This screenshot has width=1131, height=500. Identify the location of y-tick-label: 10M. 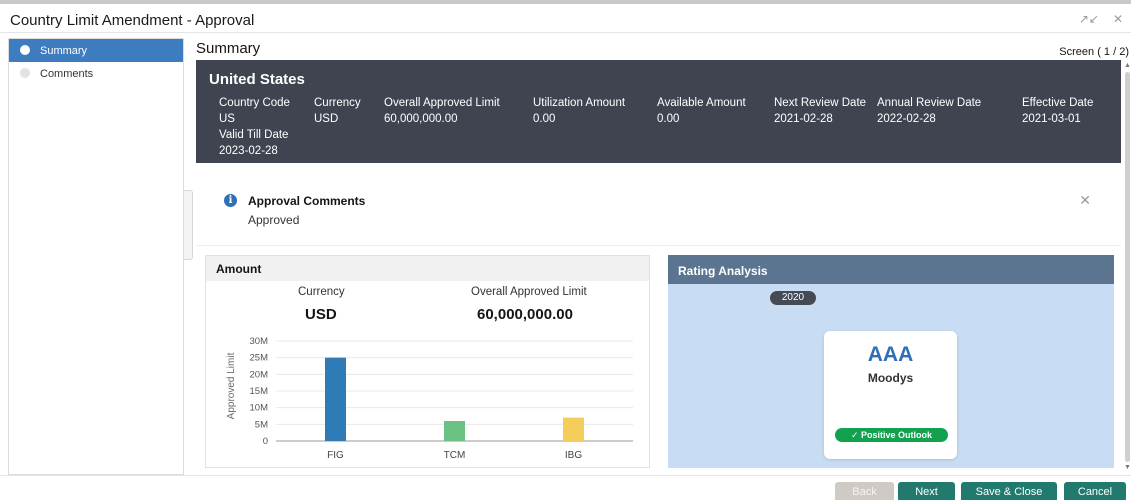
(259, 408).